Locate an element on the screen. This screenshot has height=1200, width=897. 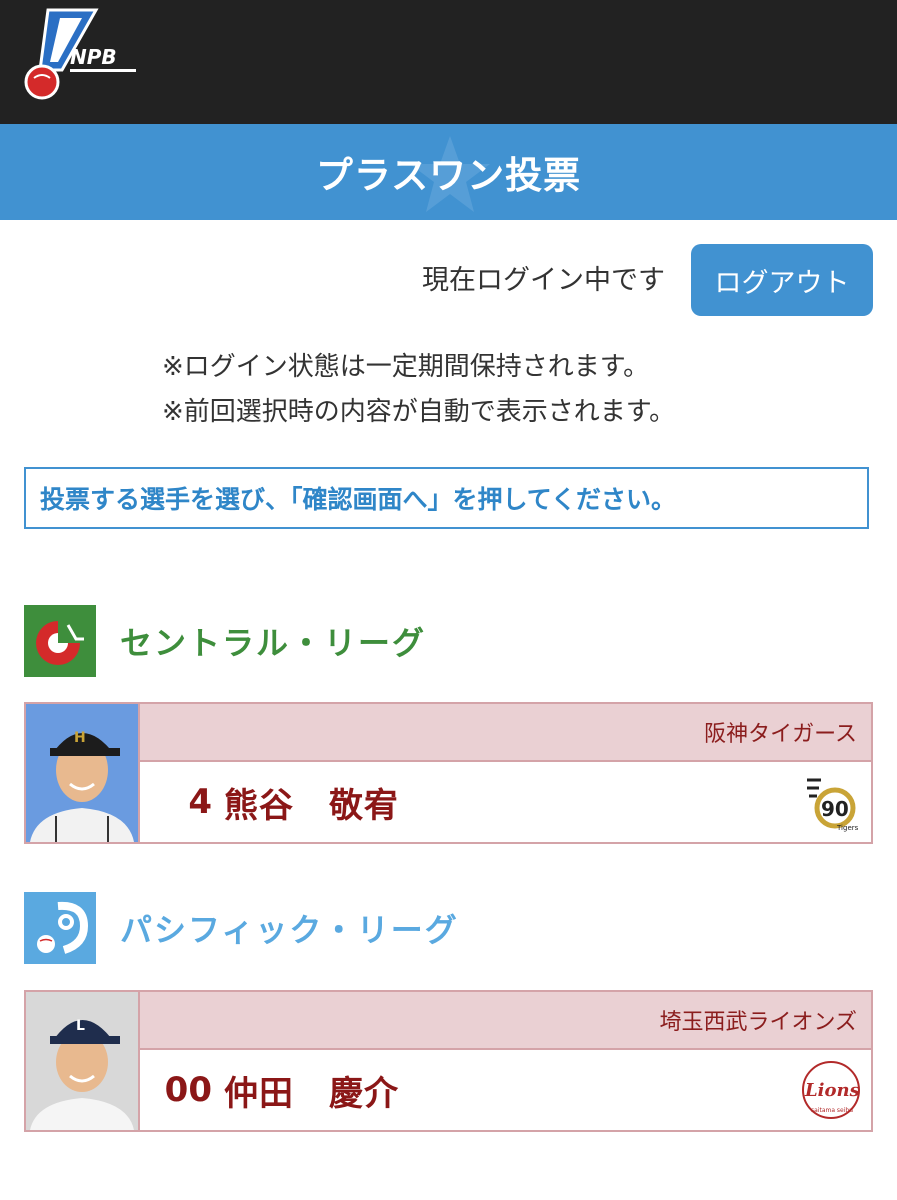
title-bar: プラスワン投票 is located at coordinates (448, 172).